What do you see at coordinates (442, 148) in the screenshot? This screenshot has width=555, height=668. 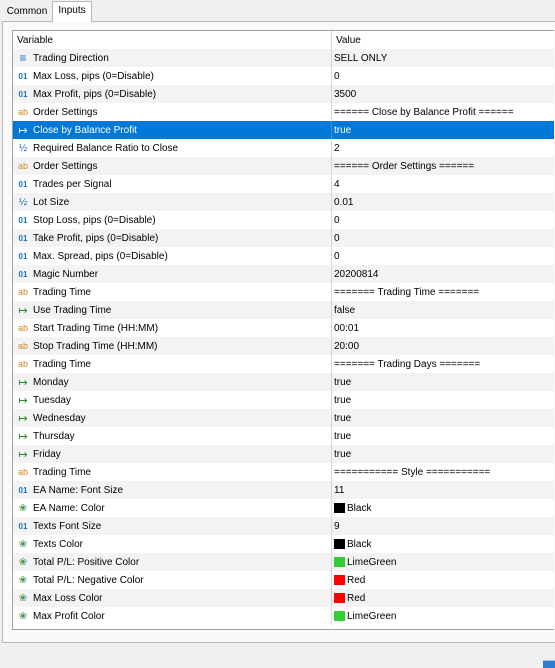 I see `value-cell: 2` at bounding box center [442, 148].